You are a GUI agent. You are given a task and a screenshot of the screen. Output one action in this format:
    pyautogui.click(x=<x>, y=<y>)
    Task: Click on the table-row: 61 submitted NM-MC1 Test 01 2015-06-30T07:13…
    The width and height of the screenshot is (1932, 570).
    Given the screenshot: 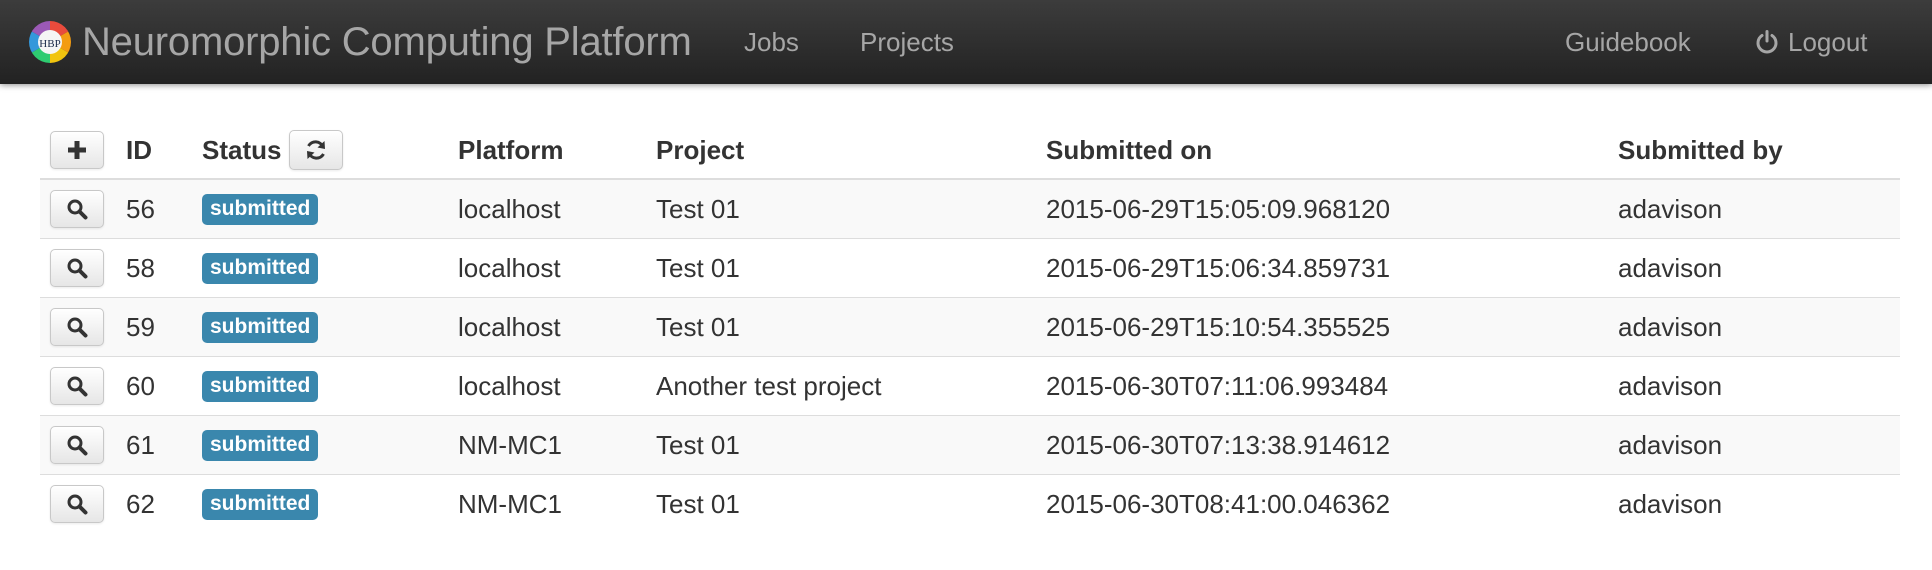 What is the action you would take?
    pyautogui.click(x=970, y=445)
    